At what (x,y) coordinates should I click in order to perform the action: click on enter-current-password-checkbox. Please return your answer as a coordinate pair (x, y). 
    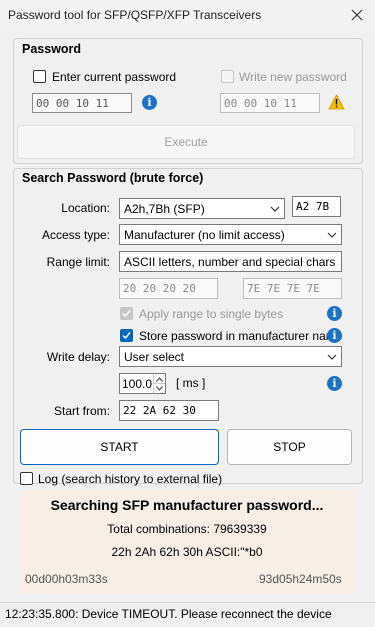
    Looking at the image, I should click on (39, 76).